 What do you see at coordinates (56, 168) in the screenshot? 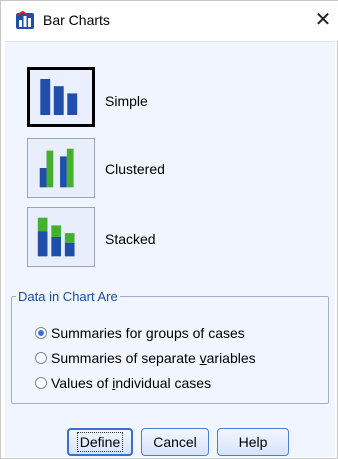
I see `clustered-bar-chart-icon` at bounding box center [56, 168].